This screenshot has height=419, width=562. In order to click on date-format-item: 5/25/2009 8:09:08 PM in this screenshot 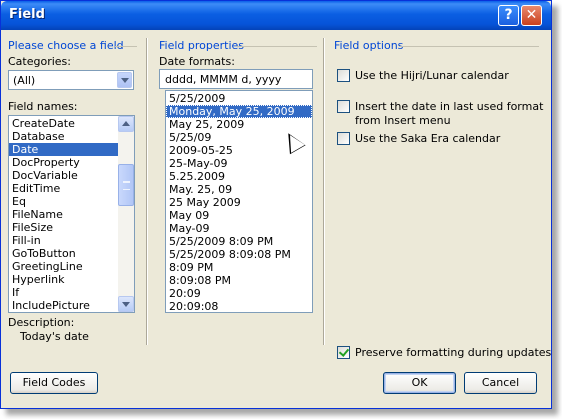, I will do `click(239, 254)`.